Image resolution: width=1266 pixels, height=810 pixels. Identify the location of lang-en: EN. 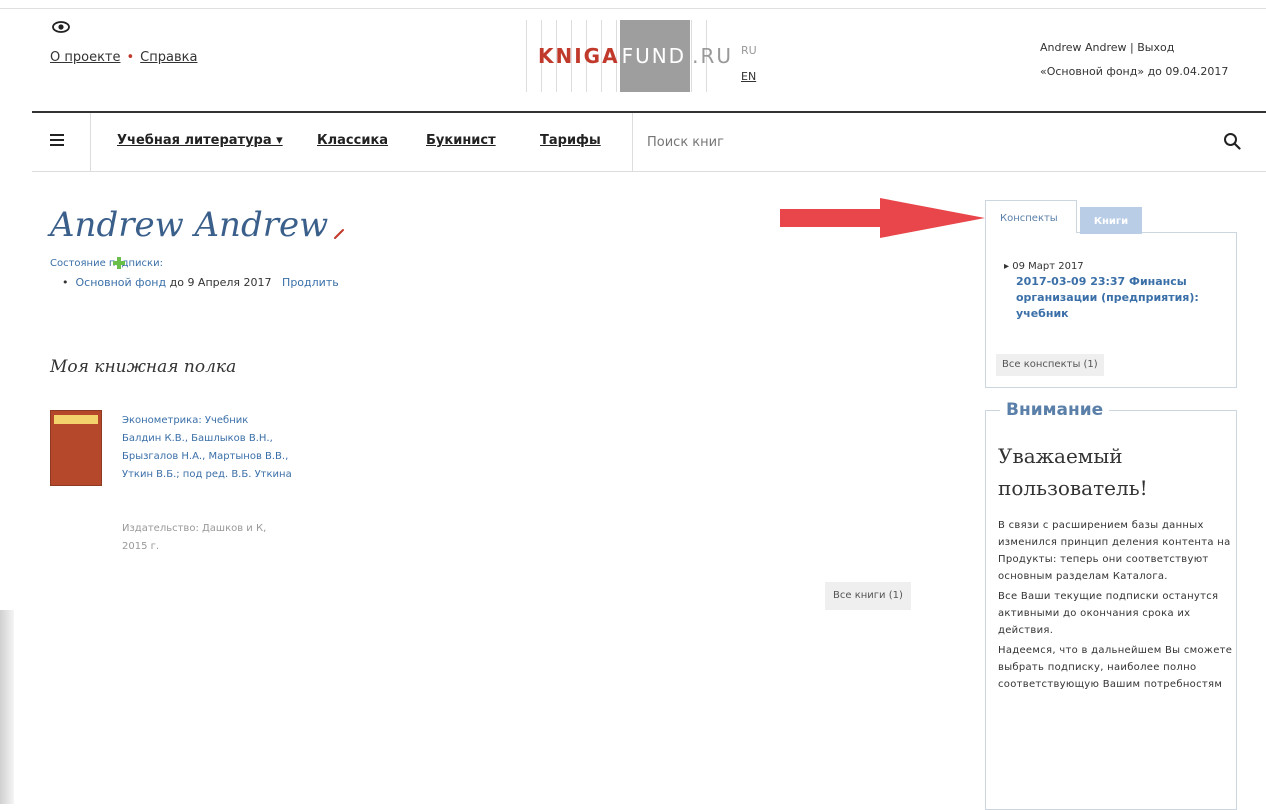
(749, 77).